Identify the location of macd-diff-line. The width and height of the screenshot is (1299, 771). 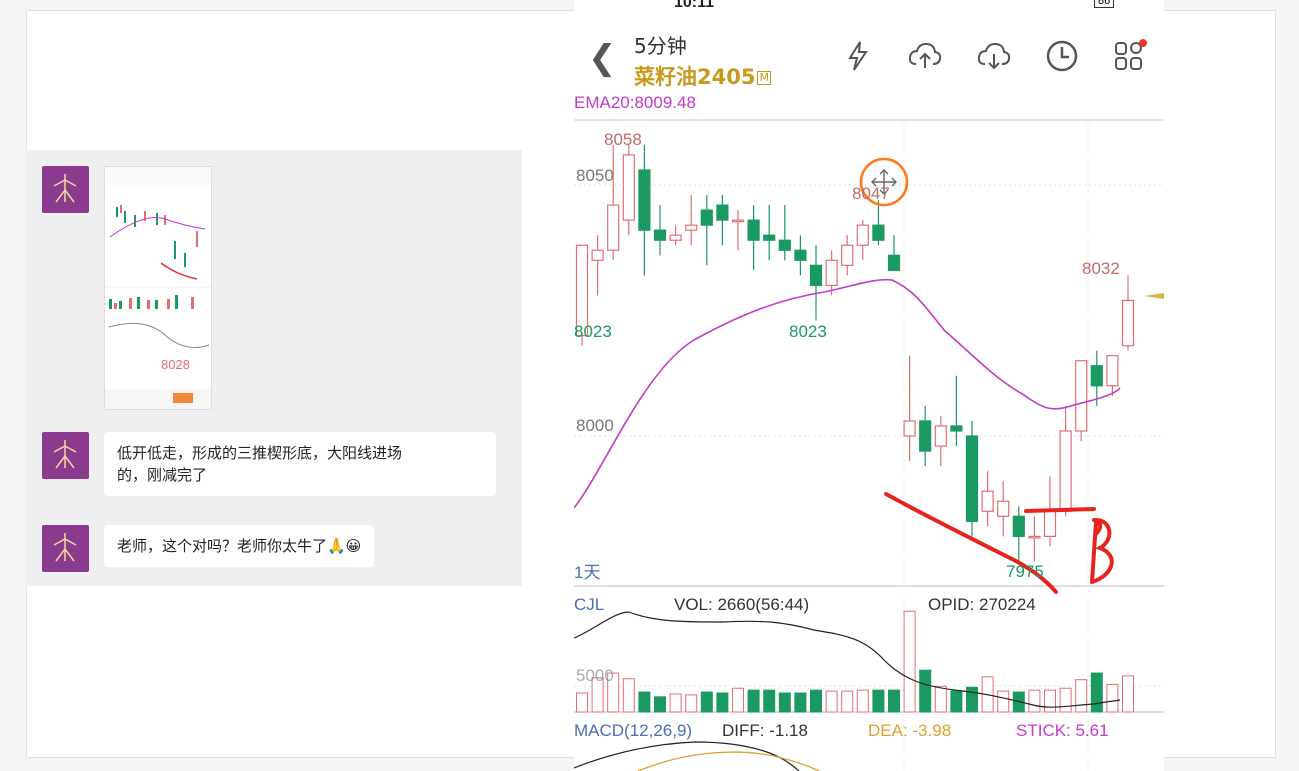
(728, 761).